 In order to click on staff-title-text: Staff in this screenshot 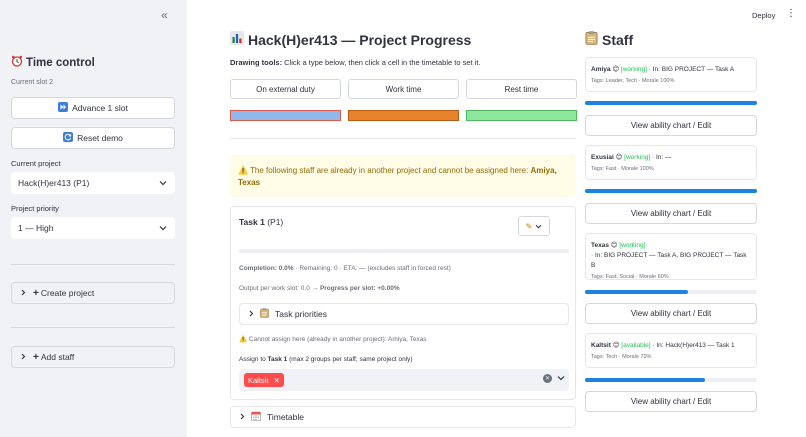, I will do `click(618, 39)`.